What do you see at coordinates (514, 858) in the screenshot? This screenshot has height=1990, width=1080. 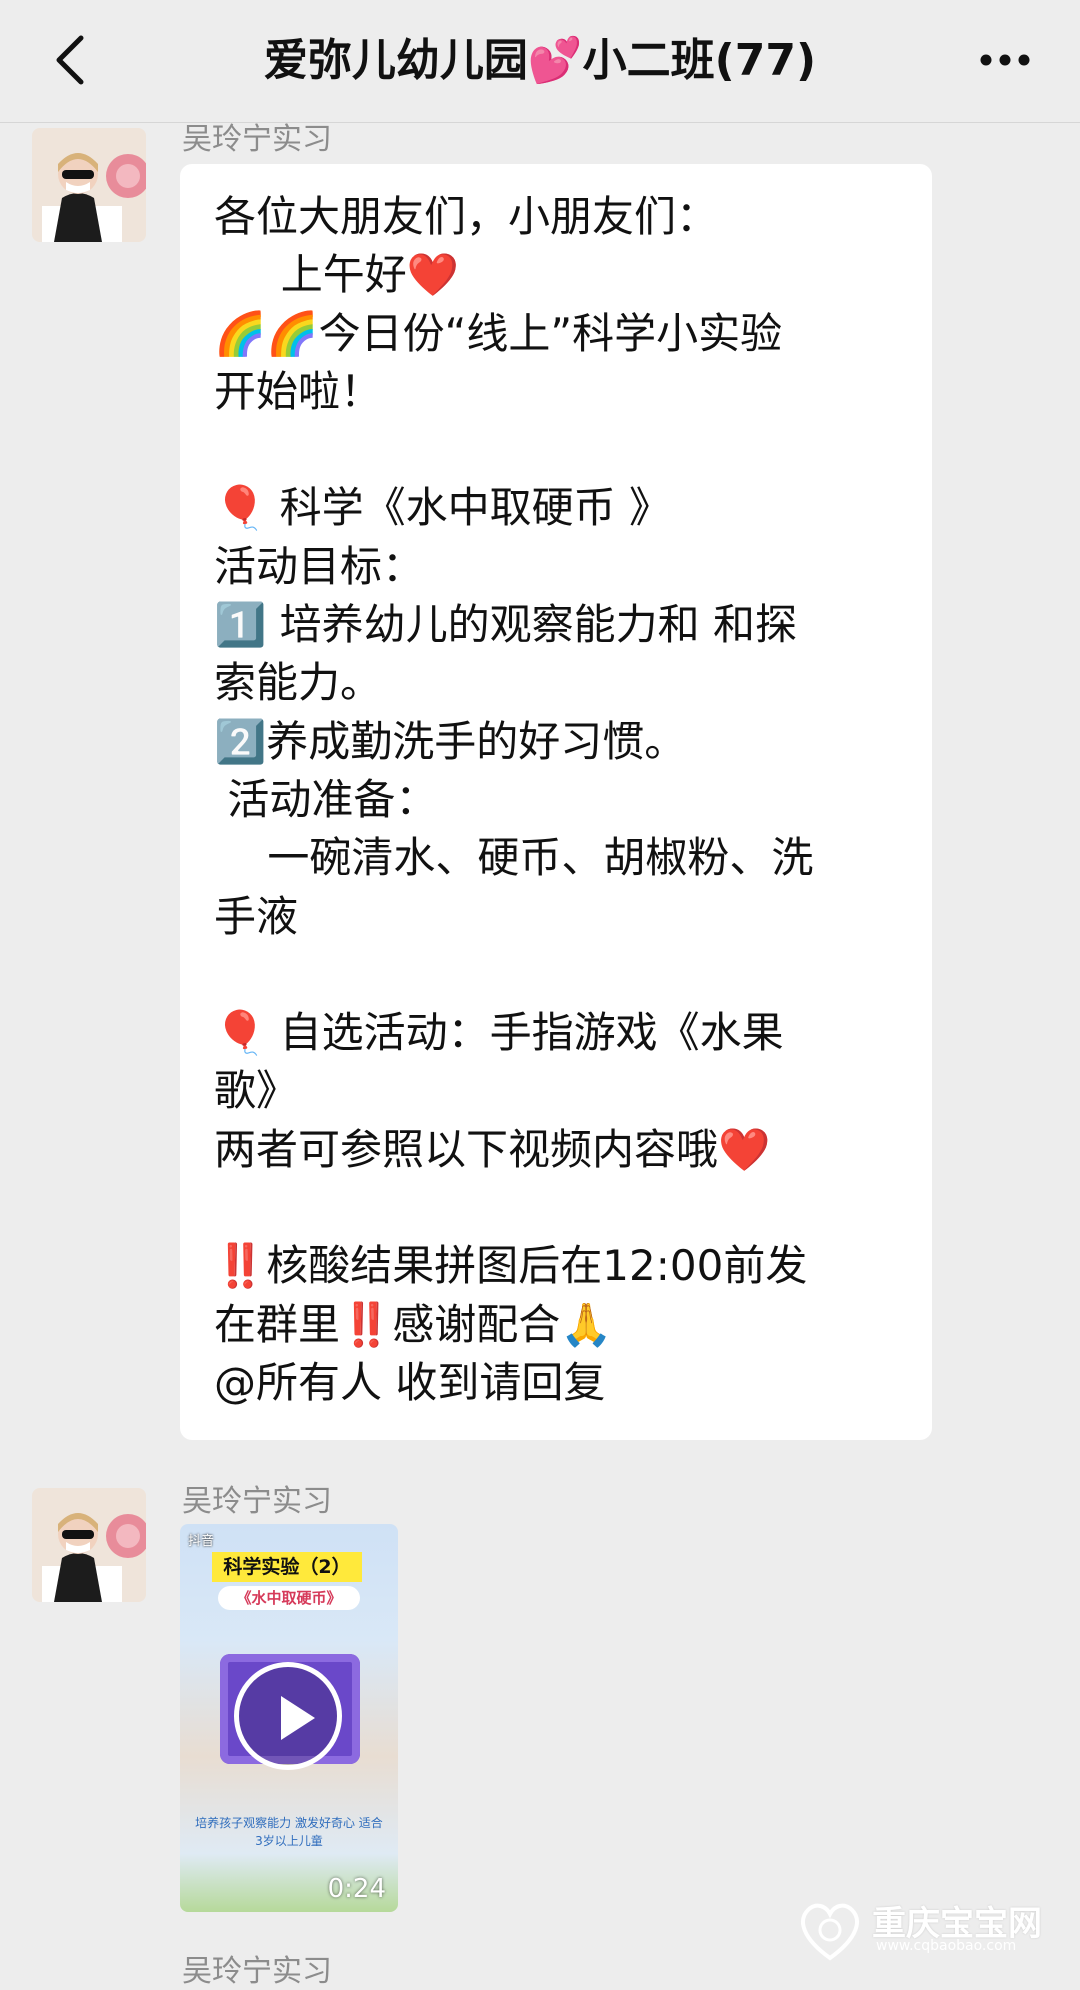 I see `message-line: 一碗清水、硬币、胡椒粉、洗` at bounding box center [514, 858].